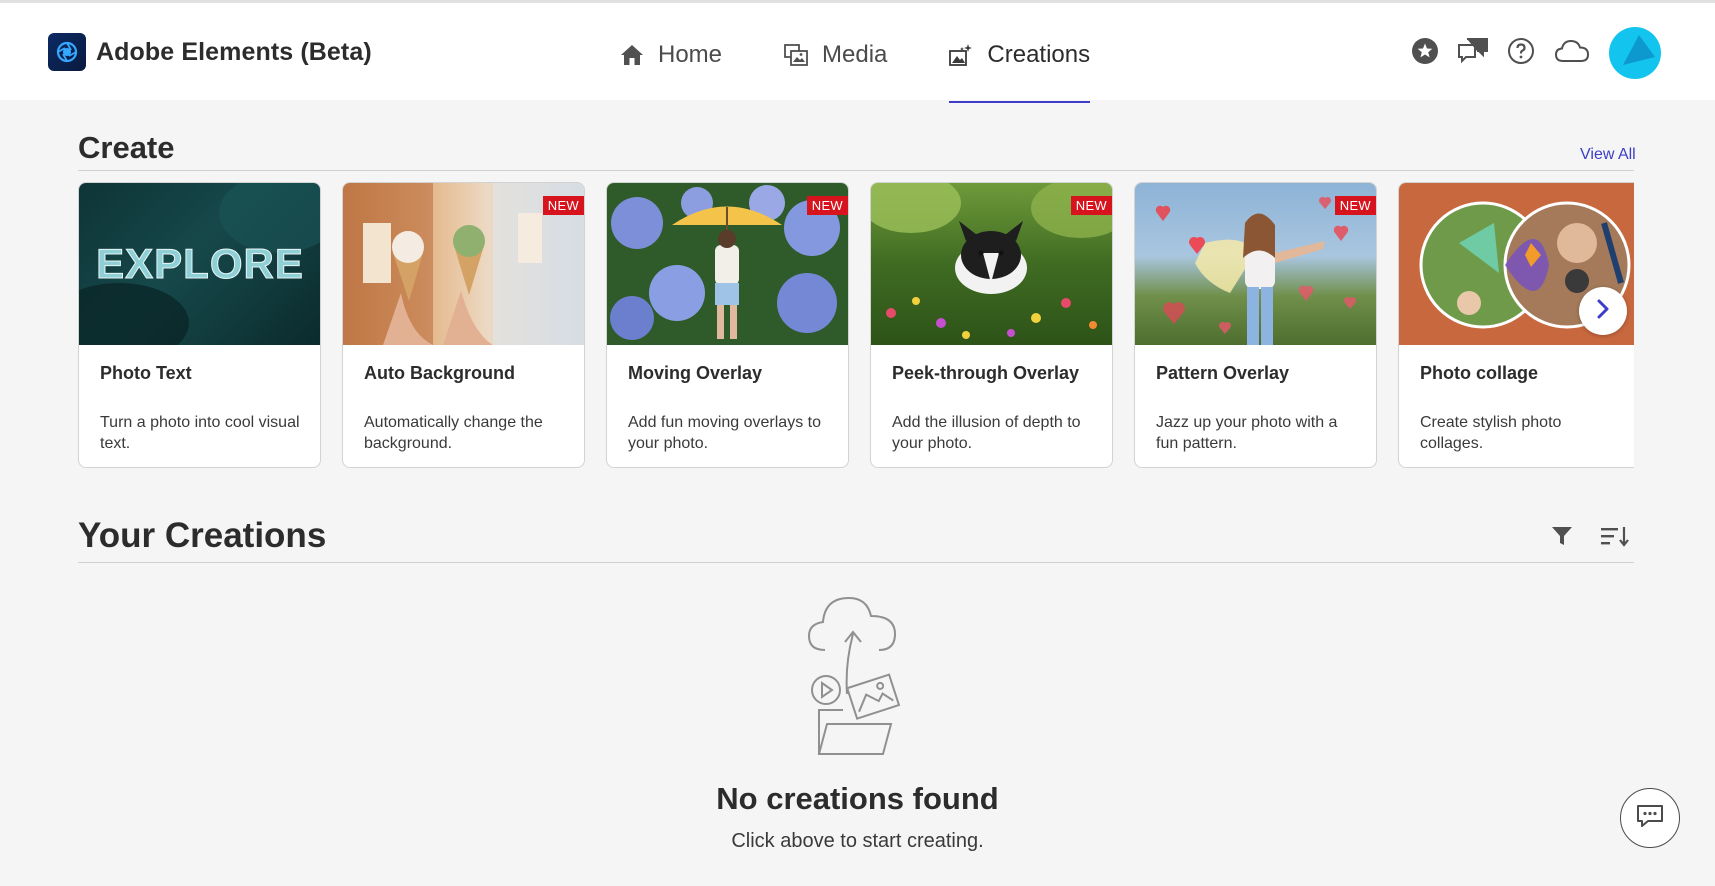  What do you see at coordinates (1039, 54) in the screenshot?
I see `tab-creations-label: Creations` at bounding box center [1039, 54].